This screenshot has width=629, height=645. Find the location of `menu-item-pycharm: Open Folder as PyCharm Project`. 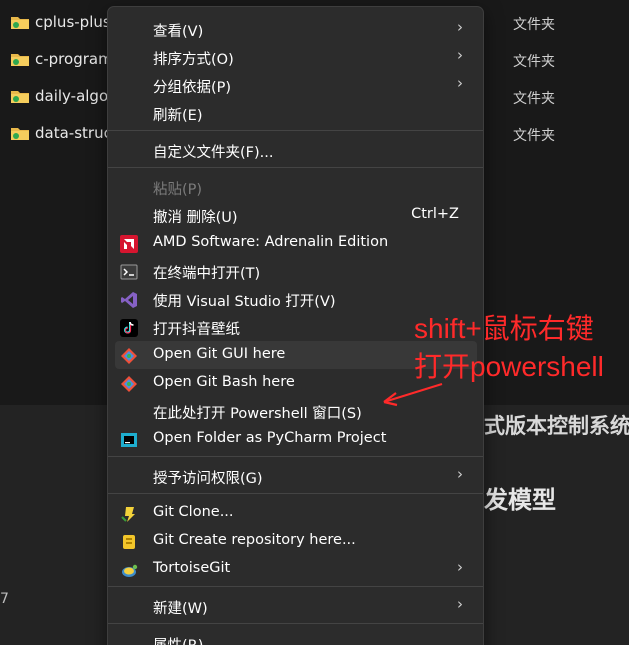

menu-item-pycharm: Open Folder as PyCharm Project is located at coordinates (296, 439).